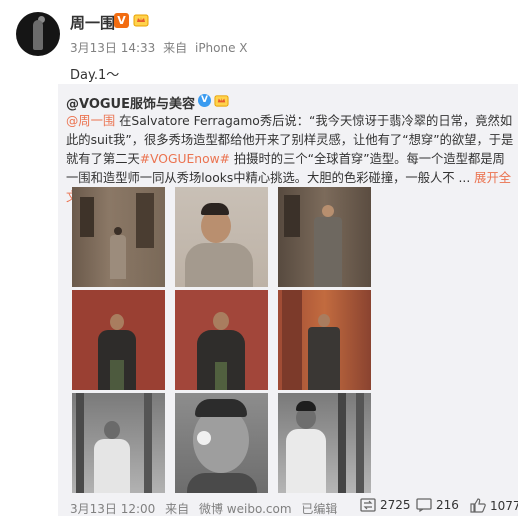 This screenshot has width=518, height=516. What do you see at coordinates (92, 22) in the screenshot?
I see `username: 周一围` at bounding box center [92, 22].